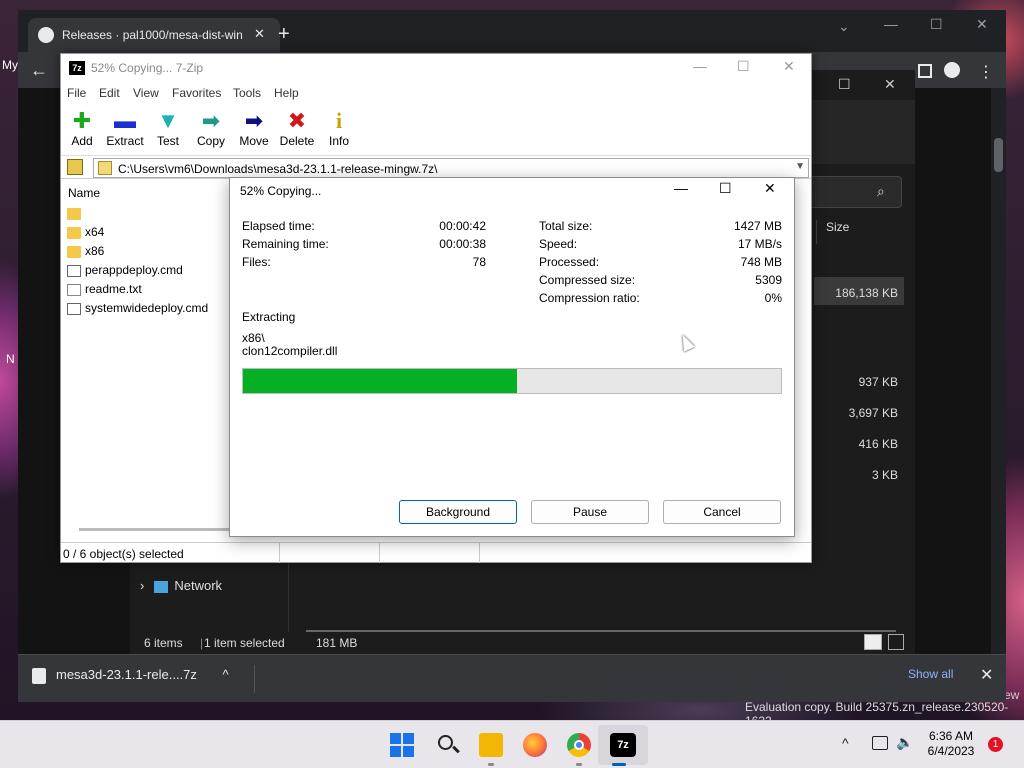 This screenshot has height=768, width=1024. What do you see at coordinates (448, 745) in the screenshot?
I see `search-icon` at bounding box center [448, 745].